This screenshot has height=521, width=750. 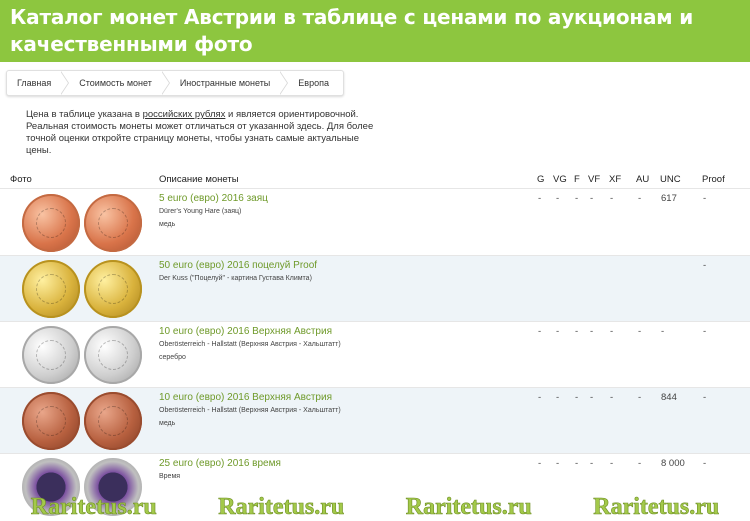 What do you see at coordinates (541, 179) in the screenshot?
I see `header-g: G` at bounding box center [541, 179].